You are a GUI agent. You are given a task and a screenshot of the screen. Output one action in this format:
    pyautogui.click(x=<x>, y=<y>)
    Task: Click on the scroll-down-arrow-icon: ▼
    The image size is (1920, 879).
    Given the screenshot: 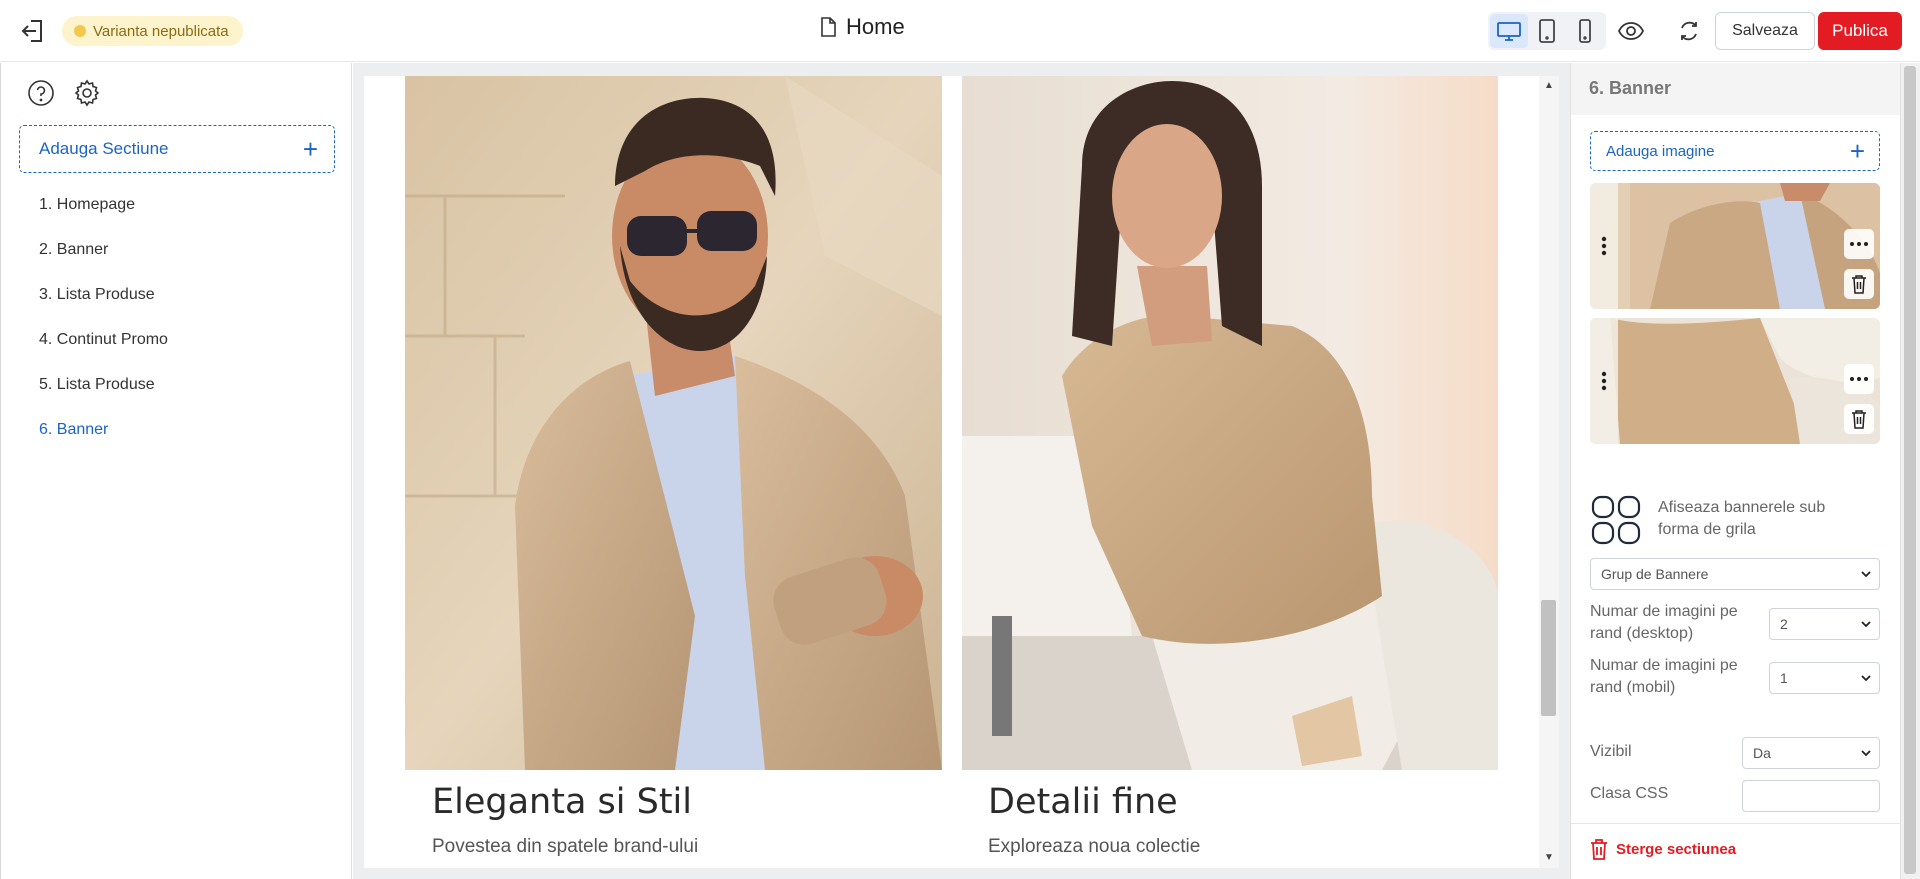 What is the action you would take?
    pyautogui.click(x=1549, y=857)
    